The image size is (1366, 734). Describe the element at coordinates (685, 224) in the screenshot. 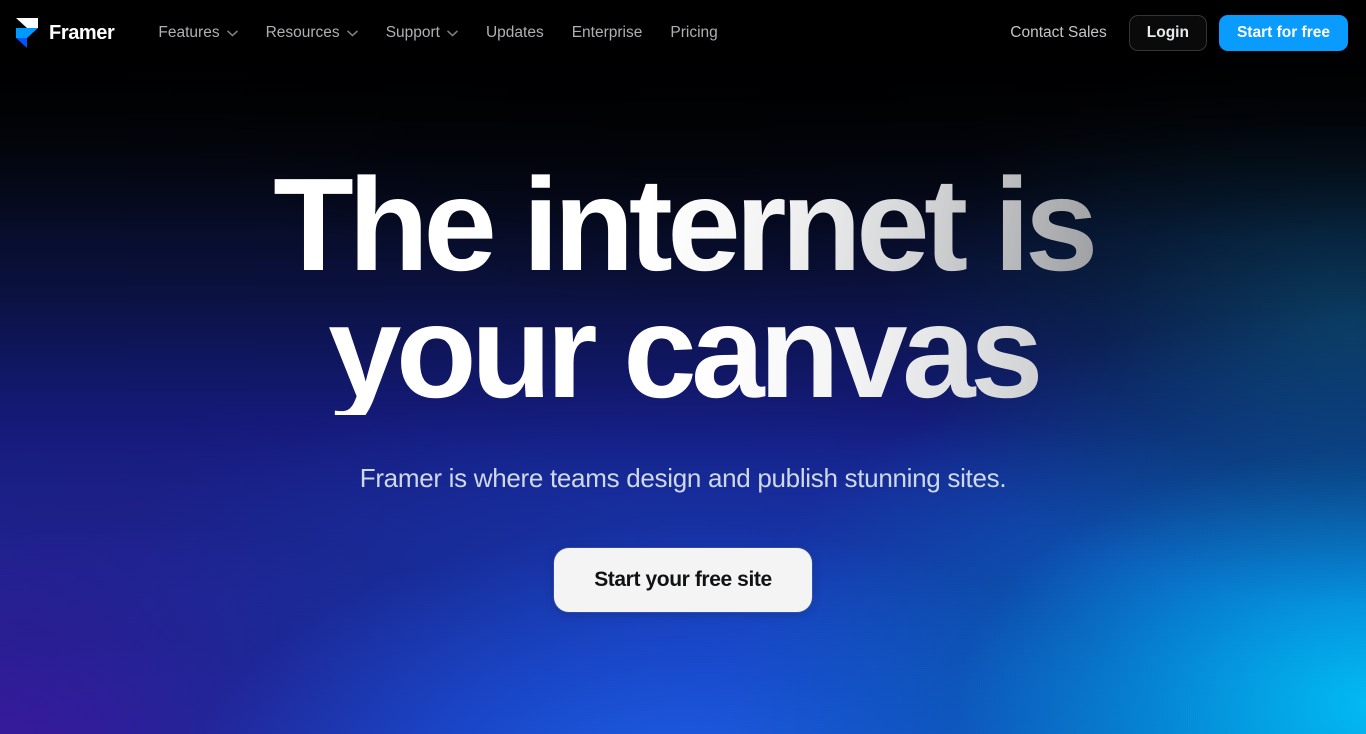

I see `hero-headline-line-1: The internet is` at that location.